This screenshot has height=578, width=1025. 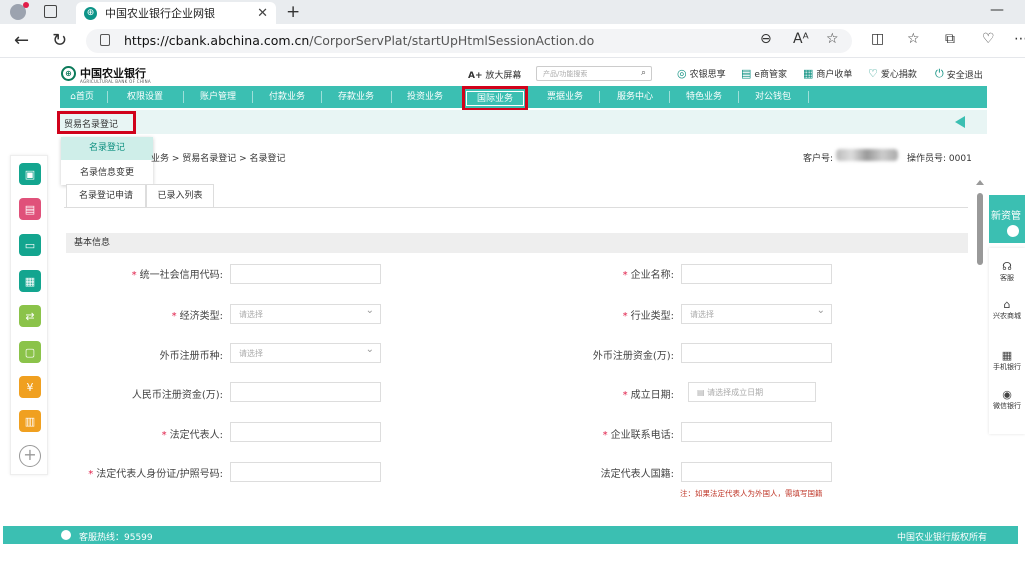 What do you see at coordinates (21, 40) in the screenshot?
I see `back-arrow-icon: ←` at bounding box center [21, 40].